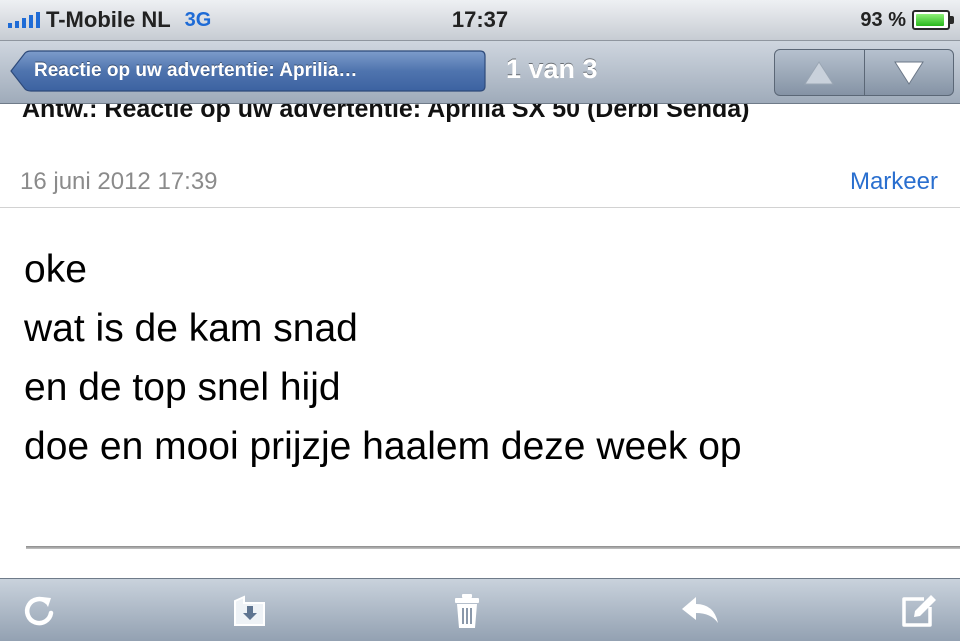 The image size is (960, 641). I want to click on down-triangle-icon, so click(908, 73).